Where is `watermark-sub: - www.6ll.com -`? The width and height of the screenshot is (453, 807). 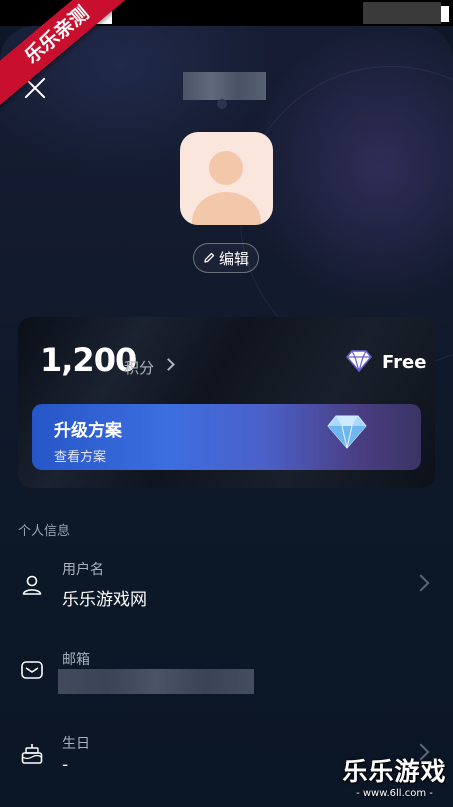
watermark-sub: - www.6ll.com - is located at coordinates (394, 793).